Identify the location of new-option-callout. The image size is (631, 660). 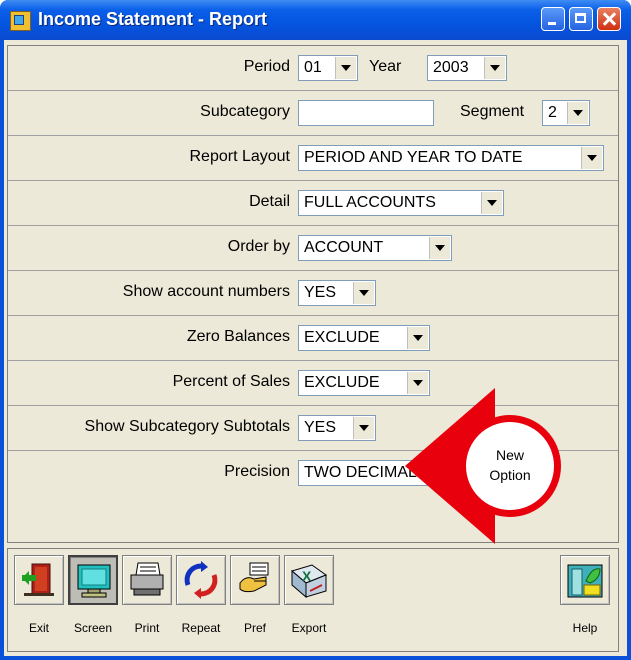
(483, 466).